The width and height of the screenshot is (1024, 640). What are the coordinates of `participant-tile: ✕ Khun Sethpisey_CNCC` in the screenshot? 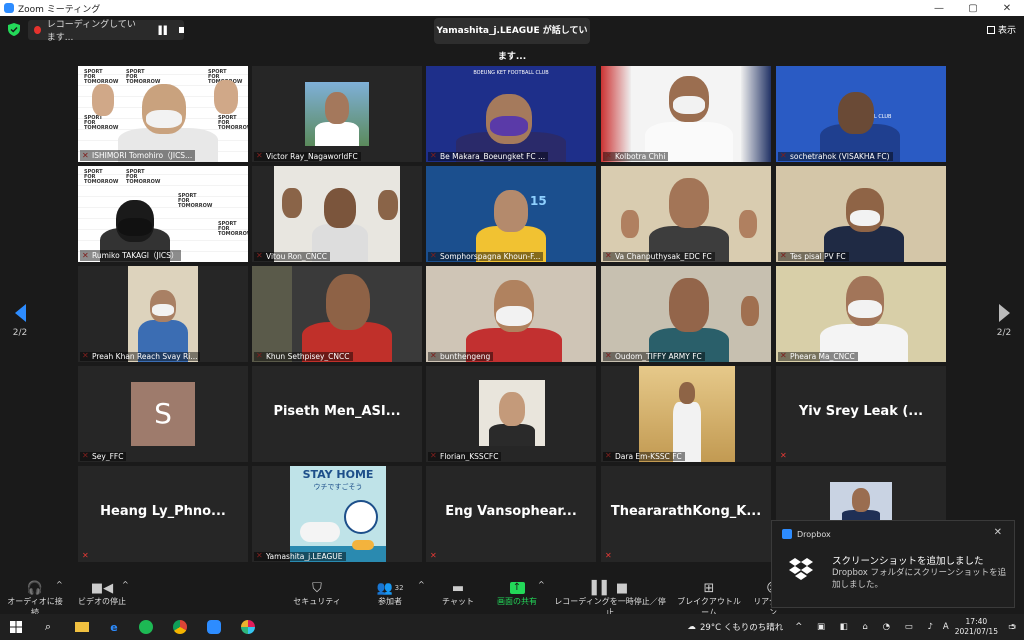 It's located at (337, 314).